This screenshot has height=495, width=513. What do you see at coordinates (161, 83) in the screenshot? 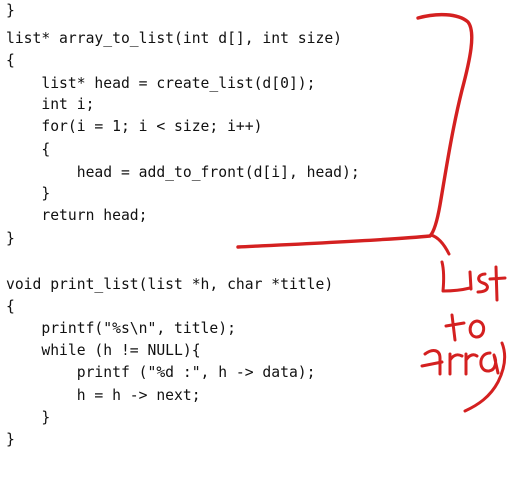
I see `code-line: list* head = create_list(d[0]);` at bounding box center [161, 83].